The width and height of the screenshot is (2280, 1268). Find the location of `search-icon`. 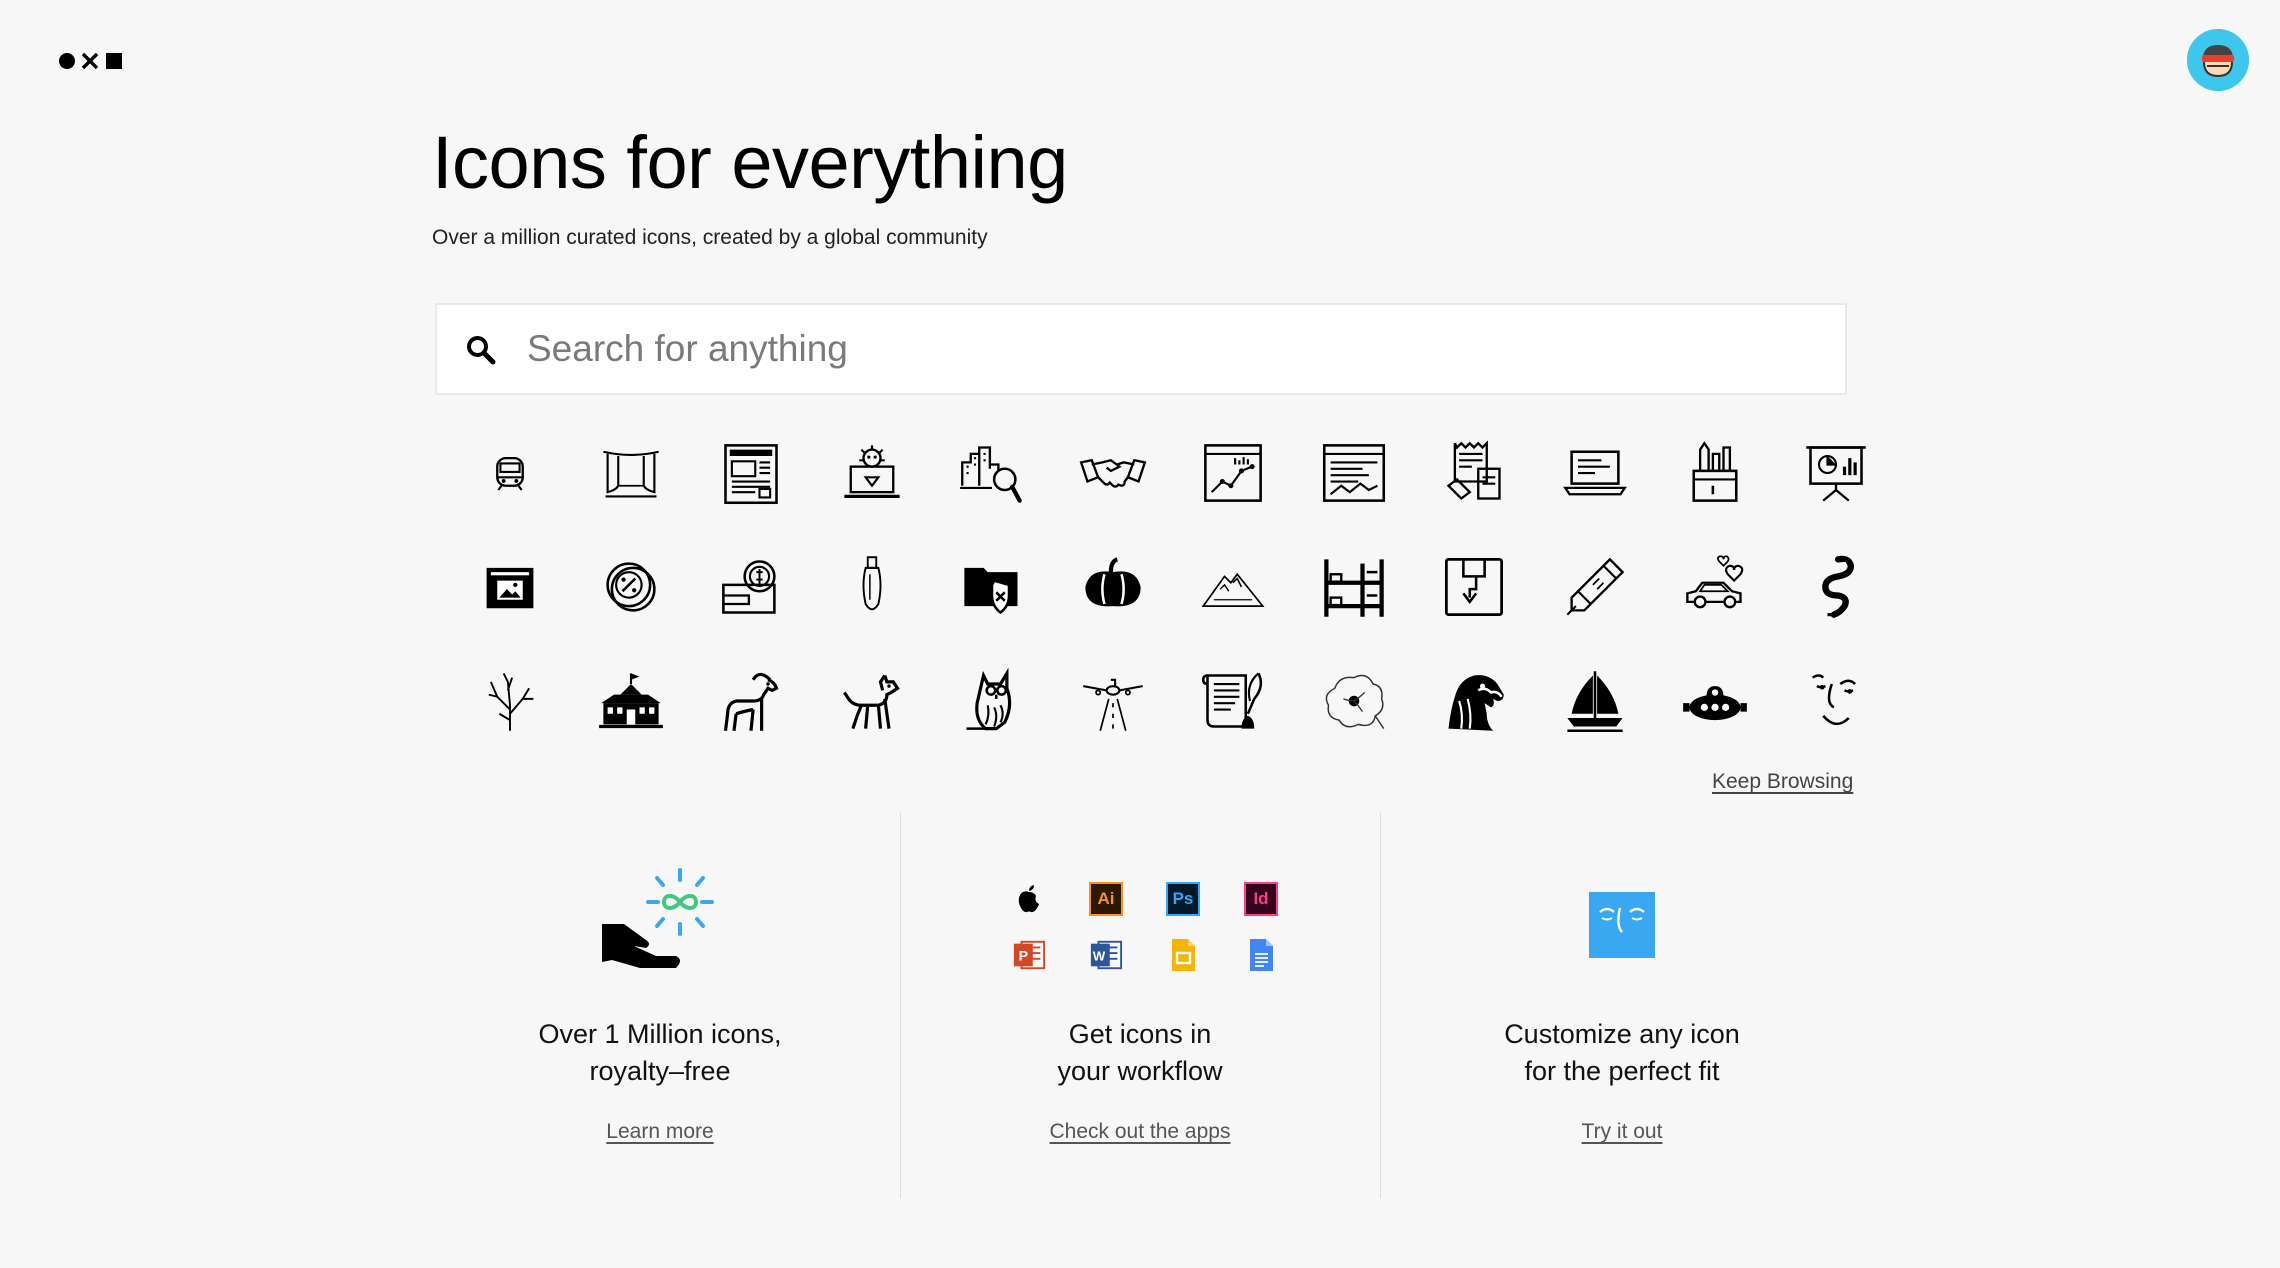

search-icon is located at coordinates (481, 350).